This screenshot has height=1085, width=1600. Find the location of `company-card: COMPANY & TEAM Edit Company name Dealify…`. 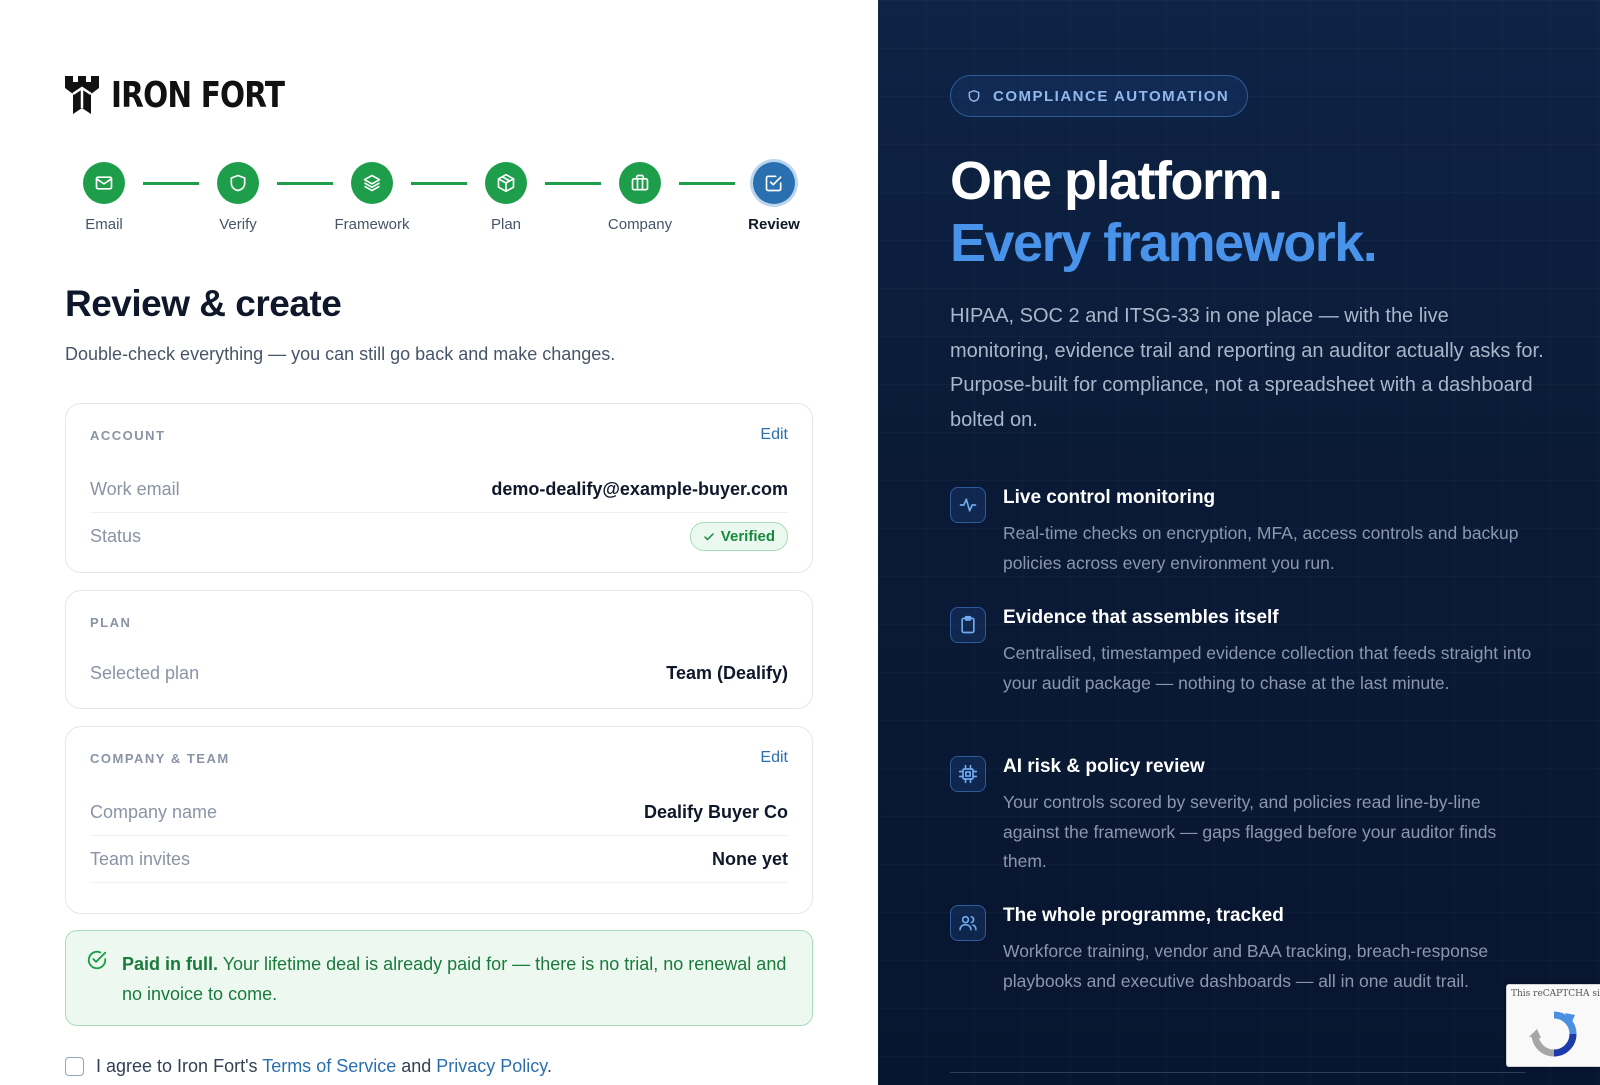

company-card: COMPANY & TEAM Edit Company name Dealify… is located at coordinates (439, 820).